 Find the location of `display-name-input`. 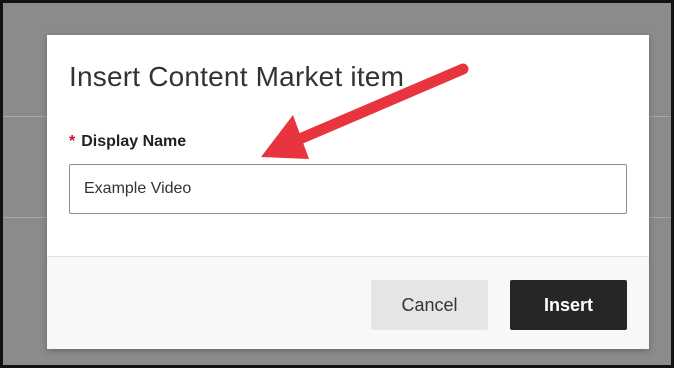

display-name-input is located at coordinates (348, 189).